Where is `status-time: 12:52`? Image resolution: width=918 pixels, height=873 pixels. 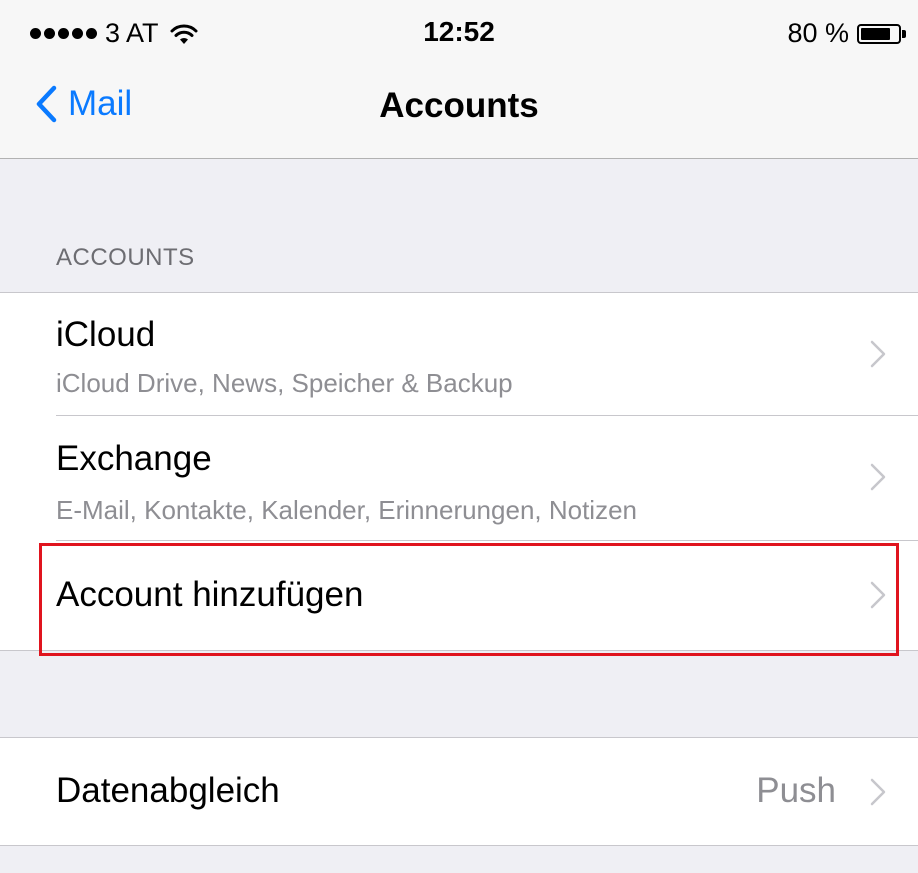 status-time: 12:52 is located at coordinates (459, 31).